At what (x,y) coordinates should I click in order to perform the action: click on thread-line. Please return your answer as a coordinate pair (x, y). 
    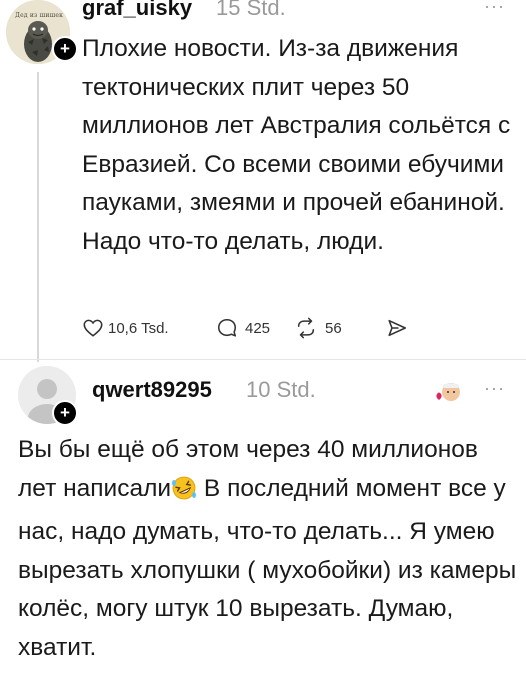
    Looking at the image, I should click on (38, 217).